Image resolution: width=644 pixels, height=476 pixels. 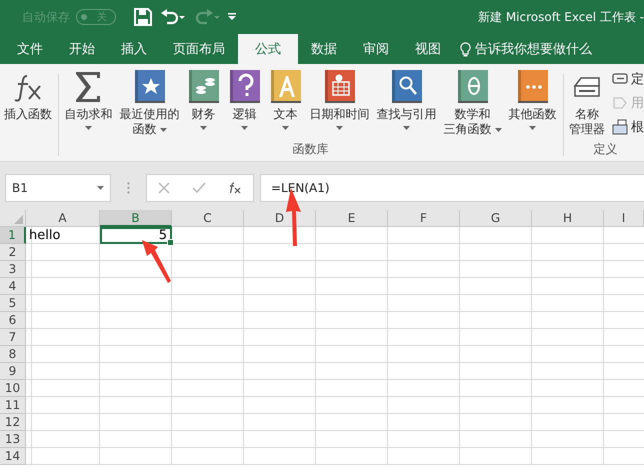 I want to click on table-icon, so click(x=620, y=127).